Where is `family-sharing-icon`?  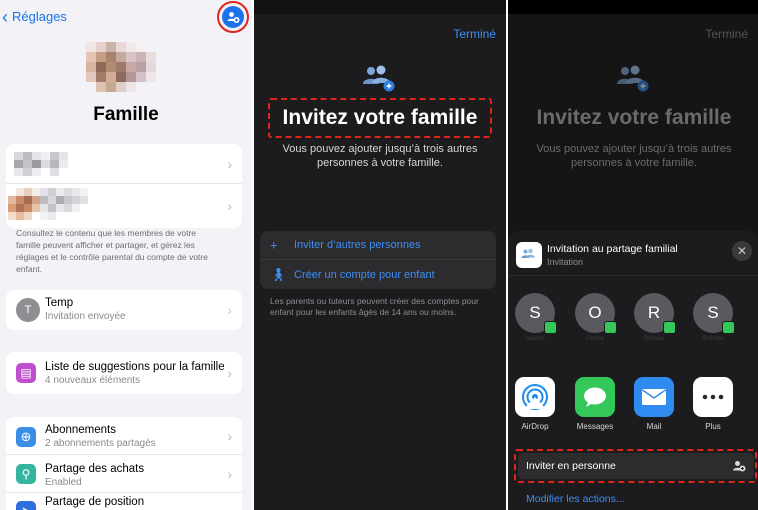 family-sharing-icon is located at coordinates (529, 255).